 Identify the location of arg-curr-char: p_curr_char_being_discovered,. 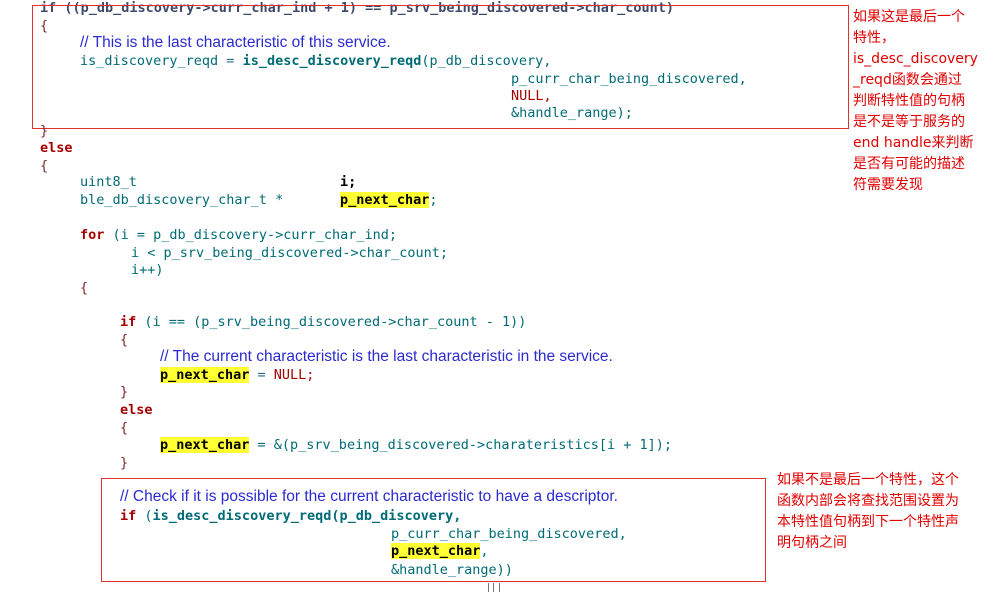
(629, 79).